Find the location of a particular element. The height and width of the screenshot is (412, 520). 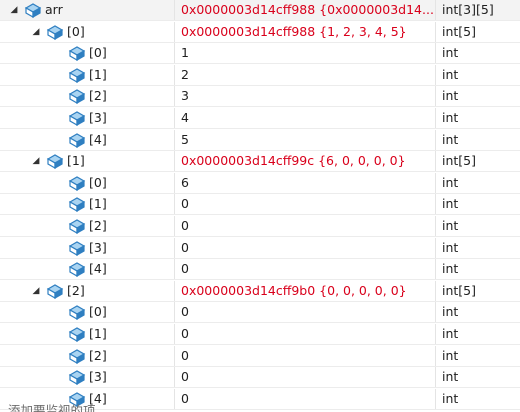

watch-value-cell: 1 is located at coordinates (304, 53).